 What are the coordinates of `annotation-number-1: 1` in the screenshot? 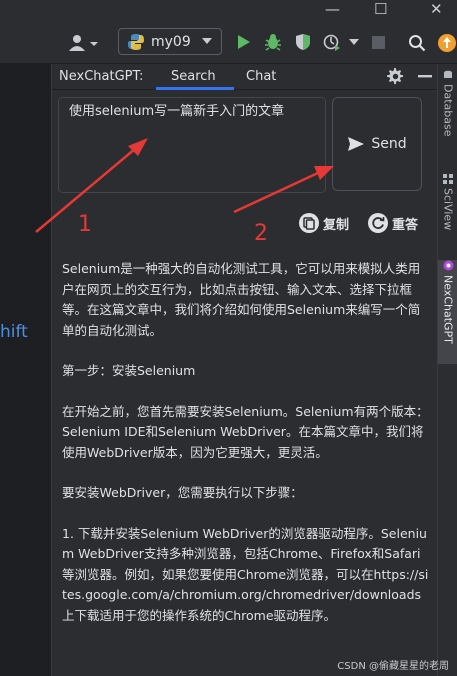 It's located at (85, 224).